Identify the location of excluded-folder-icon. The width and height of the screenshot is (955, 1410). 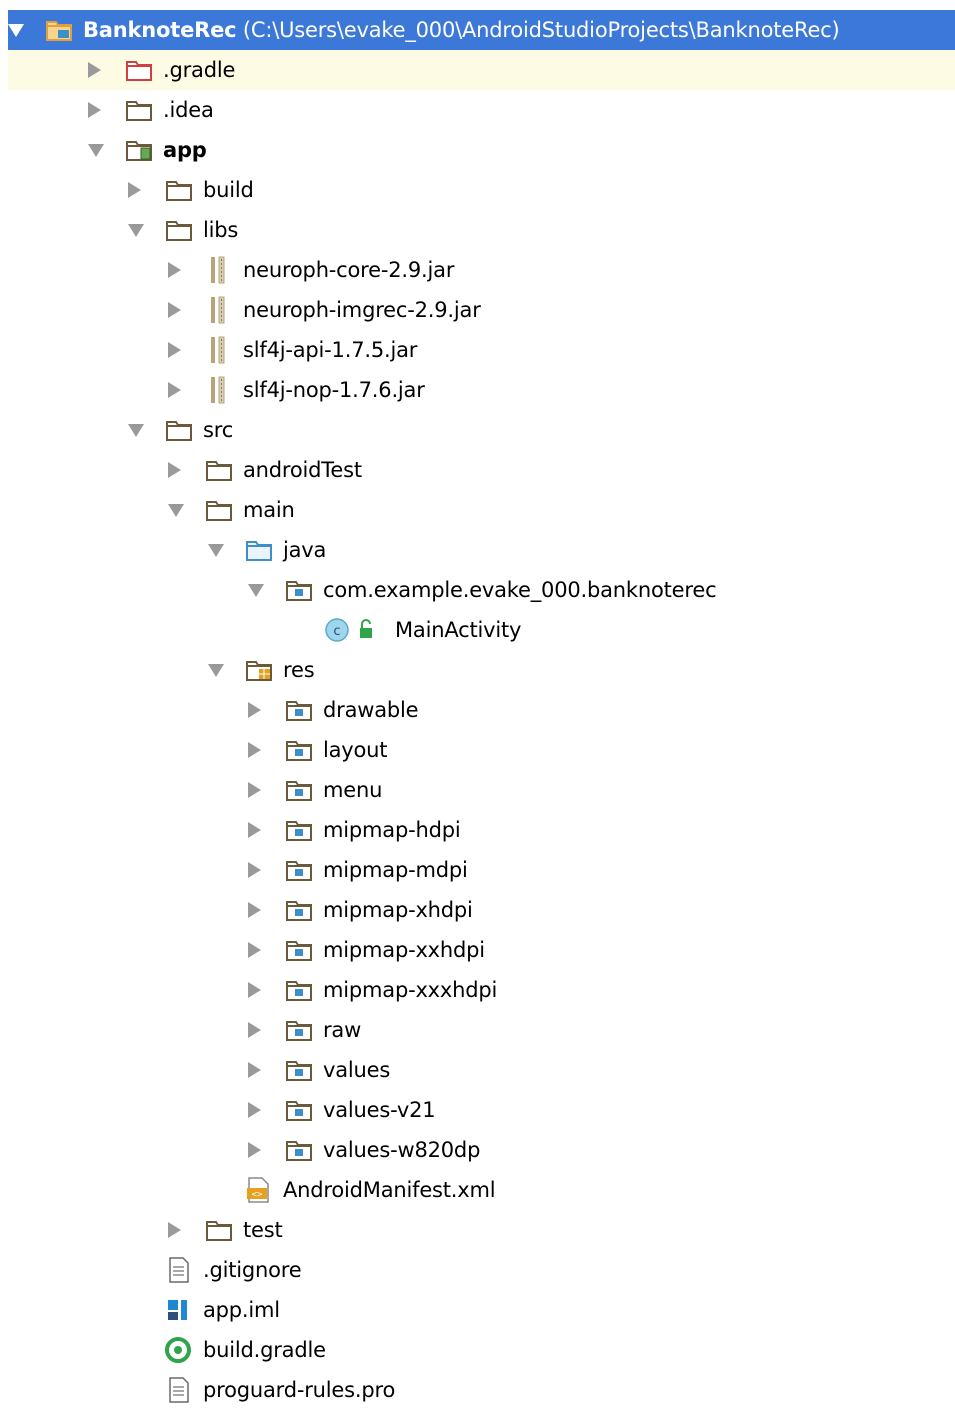
(139, 70).